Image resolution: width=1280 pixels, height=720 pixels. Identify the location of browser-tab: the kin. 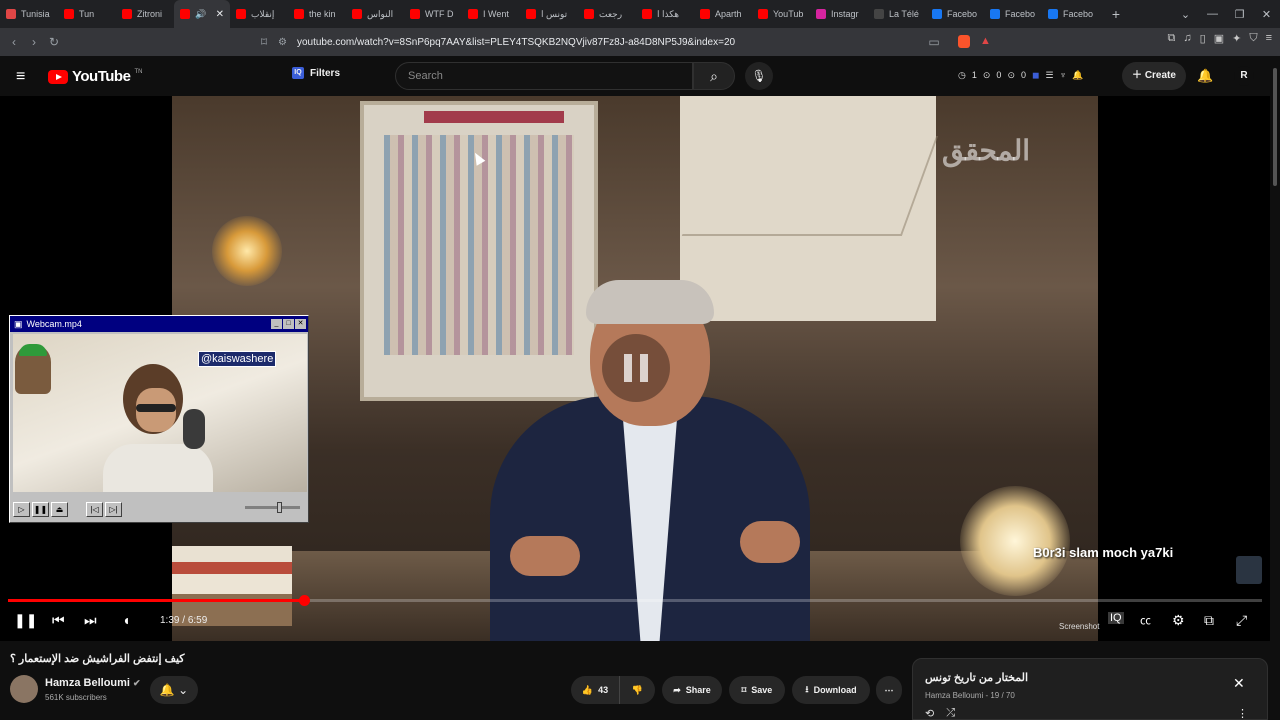
(317, 14).